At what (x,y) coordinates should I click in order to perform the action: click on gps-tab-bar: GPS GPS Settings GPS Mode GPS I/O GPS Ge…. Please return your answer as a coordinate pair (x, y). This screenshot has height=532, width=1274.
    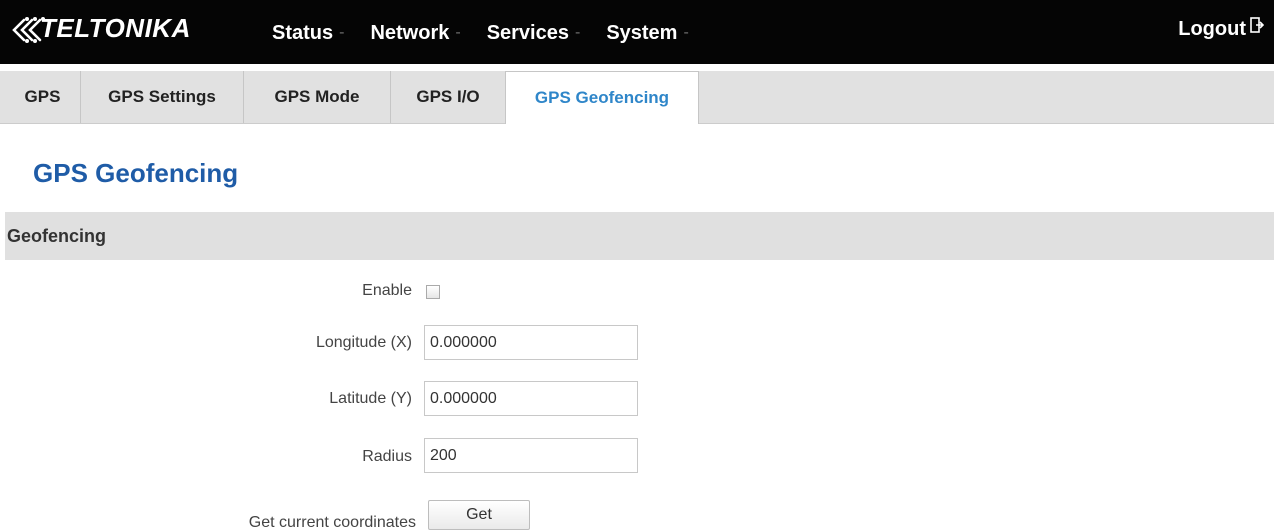
    Looking at the image, I should click on (637, 97).